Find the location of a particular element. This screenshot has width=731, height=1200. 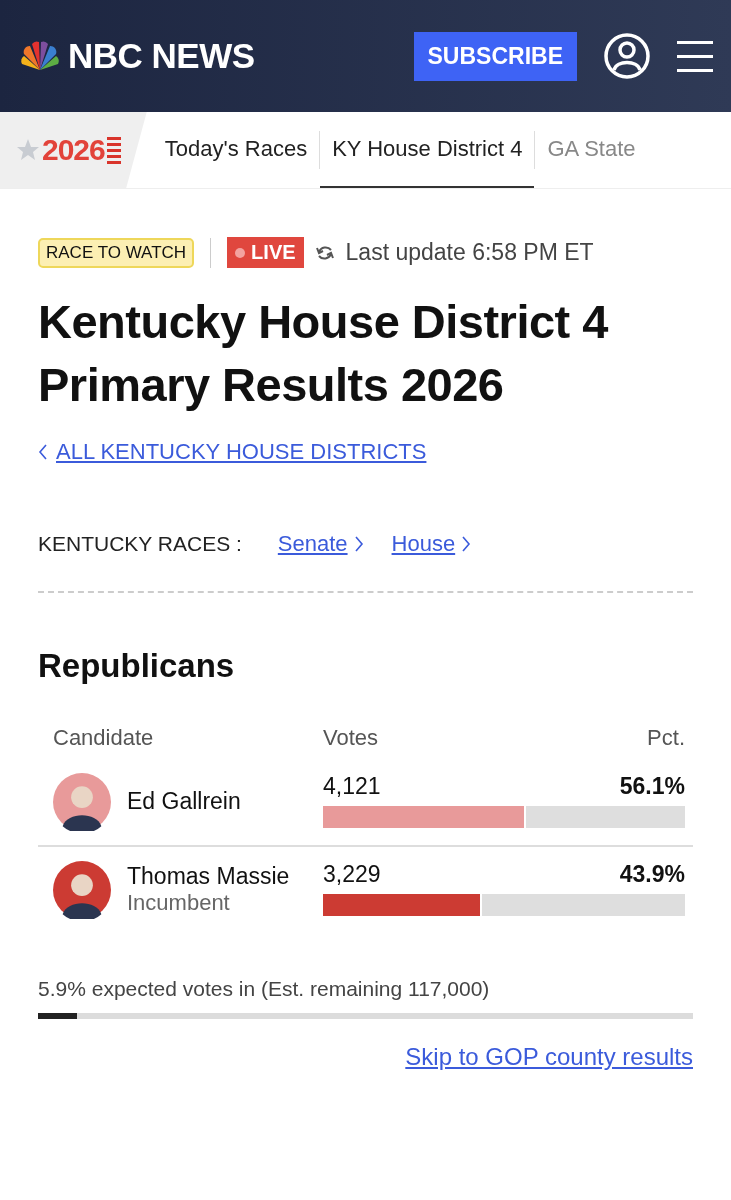

candidate-name: Thomas Massie is located at coordinates (208, 877).